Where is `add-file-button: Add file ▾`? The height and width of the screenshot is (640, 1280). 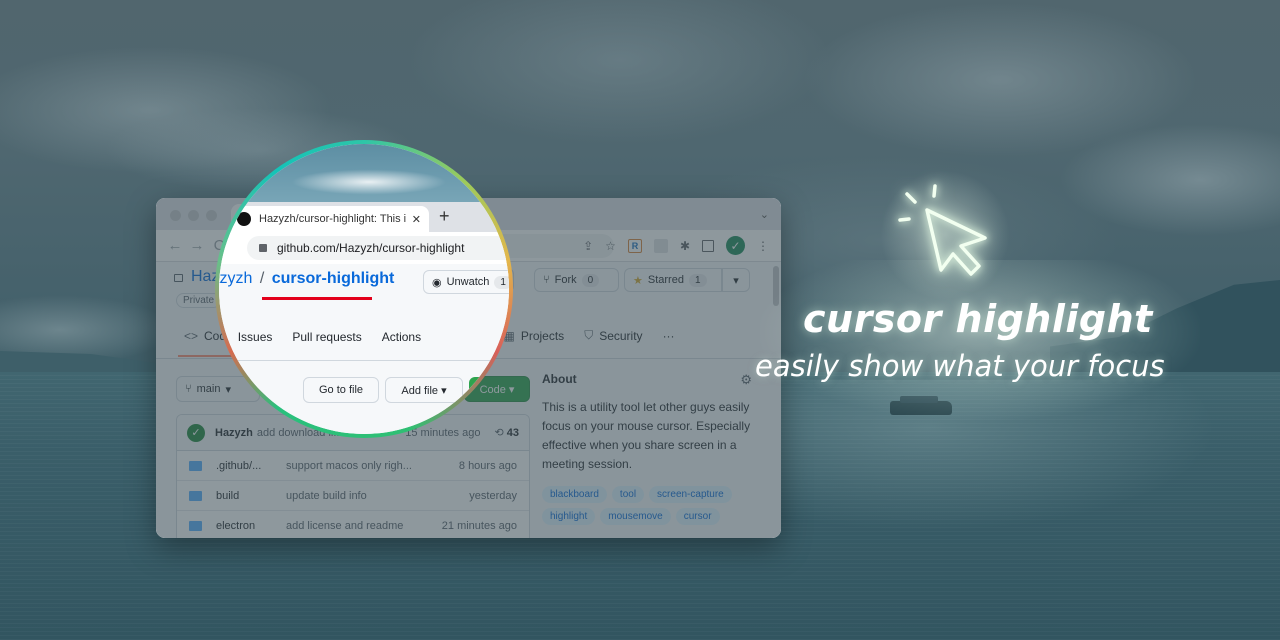 add-file-button: Add file ▾ is located at coordinates (424, 390).